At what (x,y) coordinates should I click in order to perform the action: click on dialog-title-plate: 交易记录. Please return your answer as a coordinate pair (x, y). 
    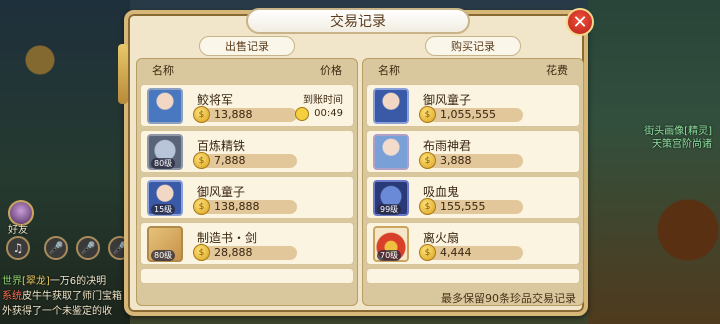
    Looking at the image, I should click on (358, 21).